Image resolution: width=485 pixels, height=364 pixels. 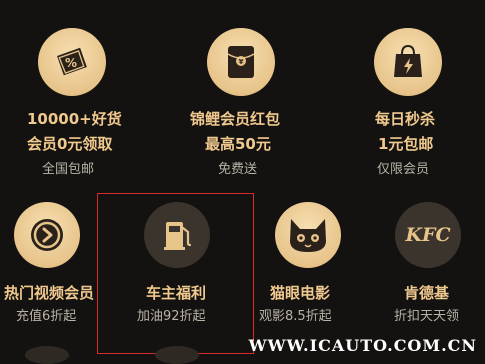 I want to click on kfc-logo-text: KFC, so click(x=428, y=235).